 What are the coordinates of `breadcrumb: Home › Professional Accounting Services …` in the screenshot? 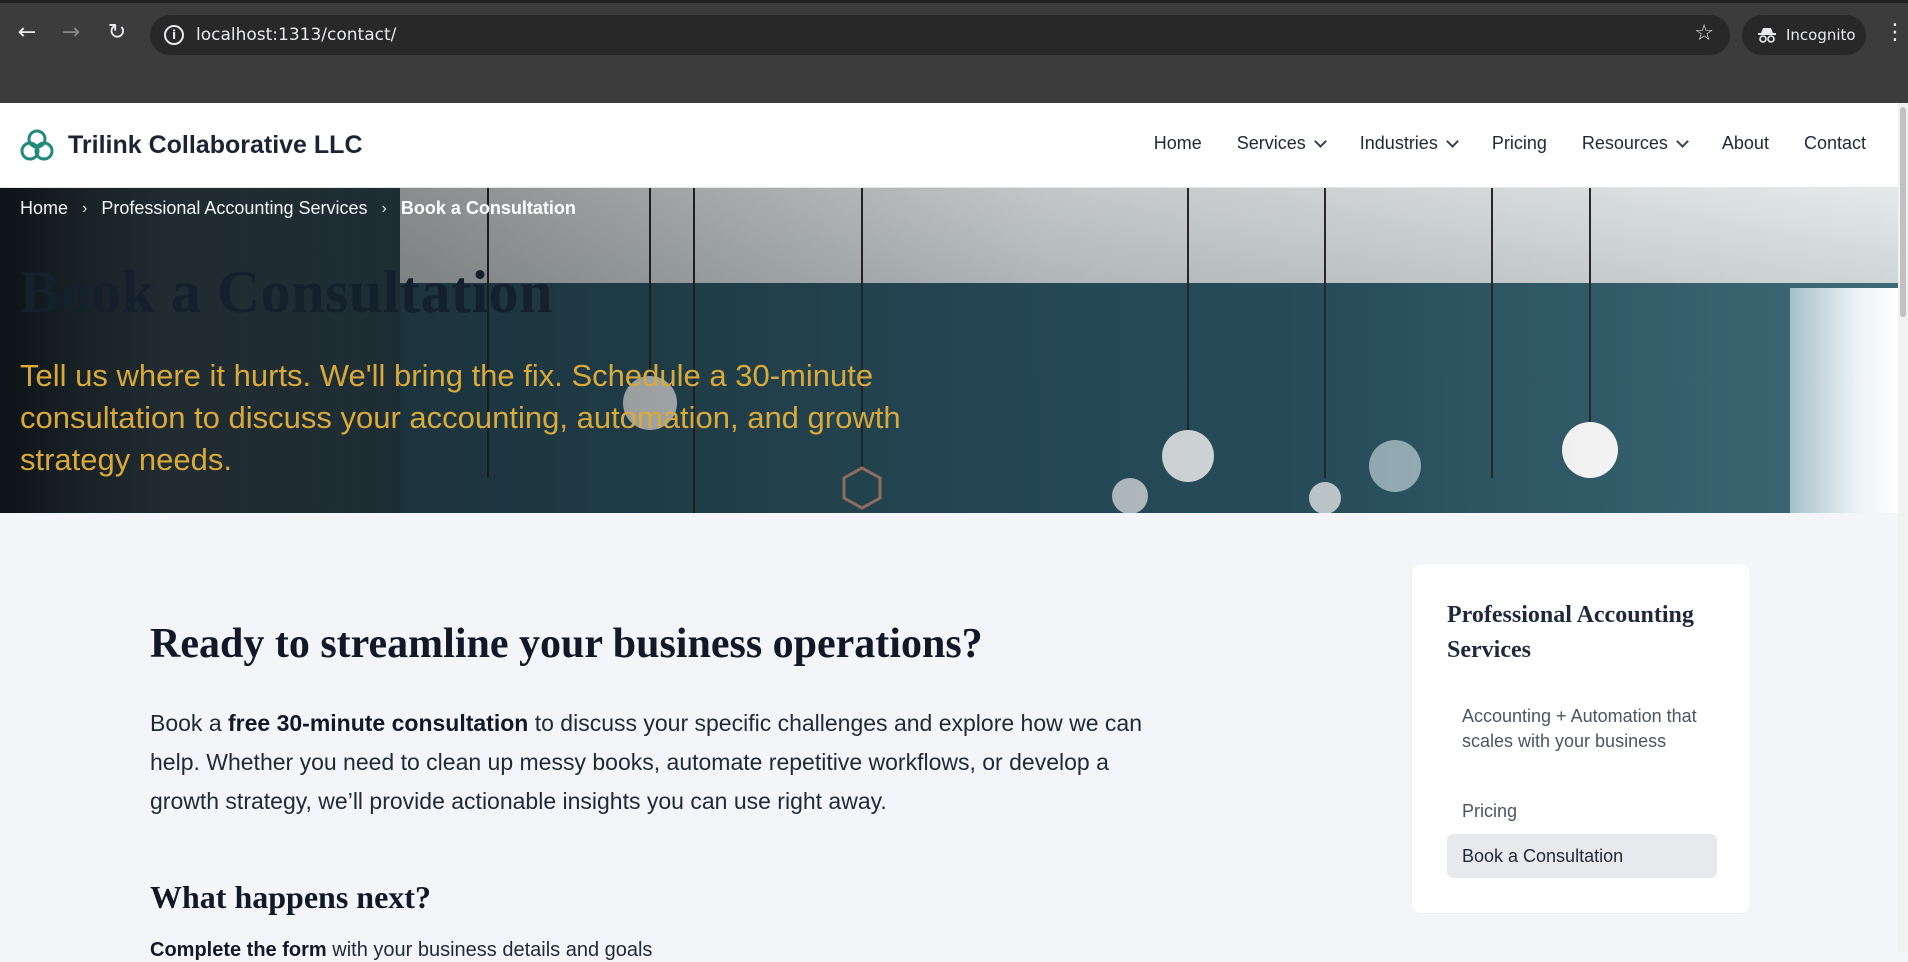 It's located at (298, 208).